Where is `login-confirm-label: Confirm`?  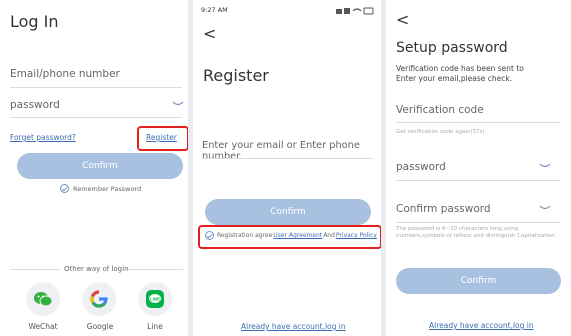
login-confirm-label: Confirm is located at coordinates (100, 166).